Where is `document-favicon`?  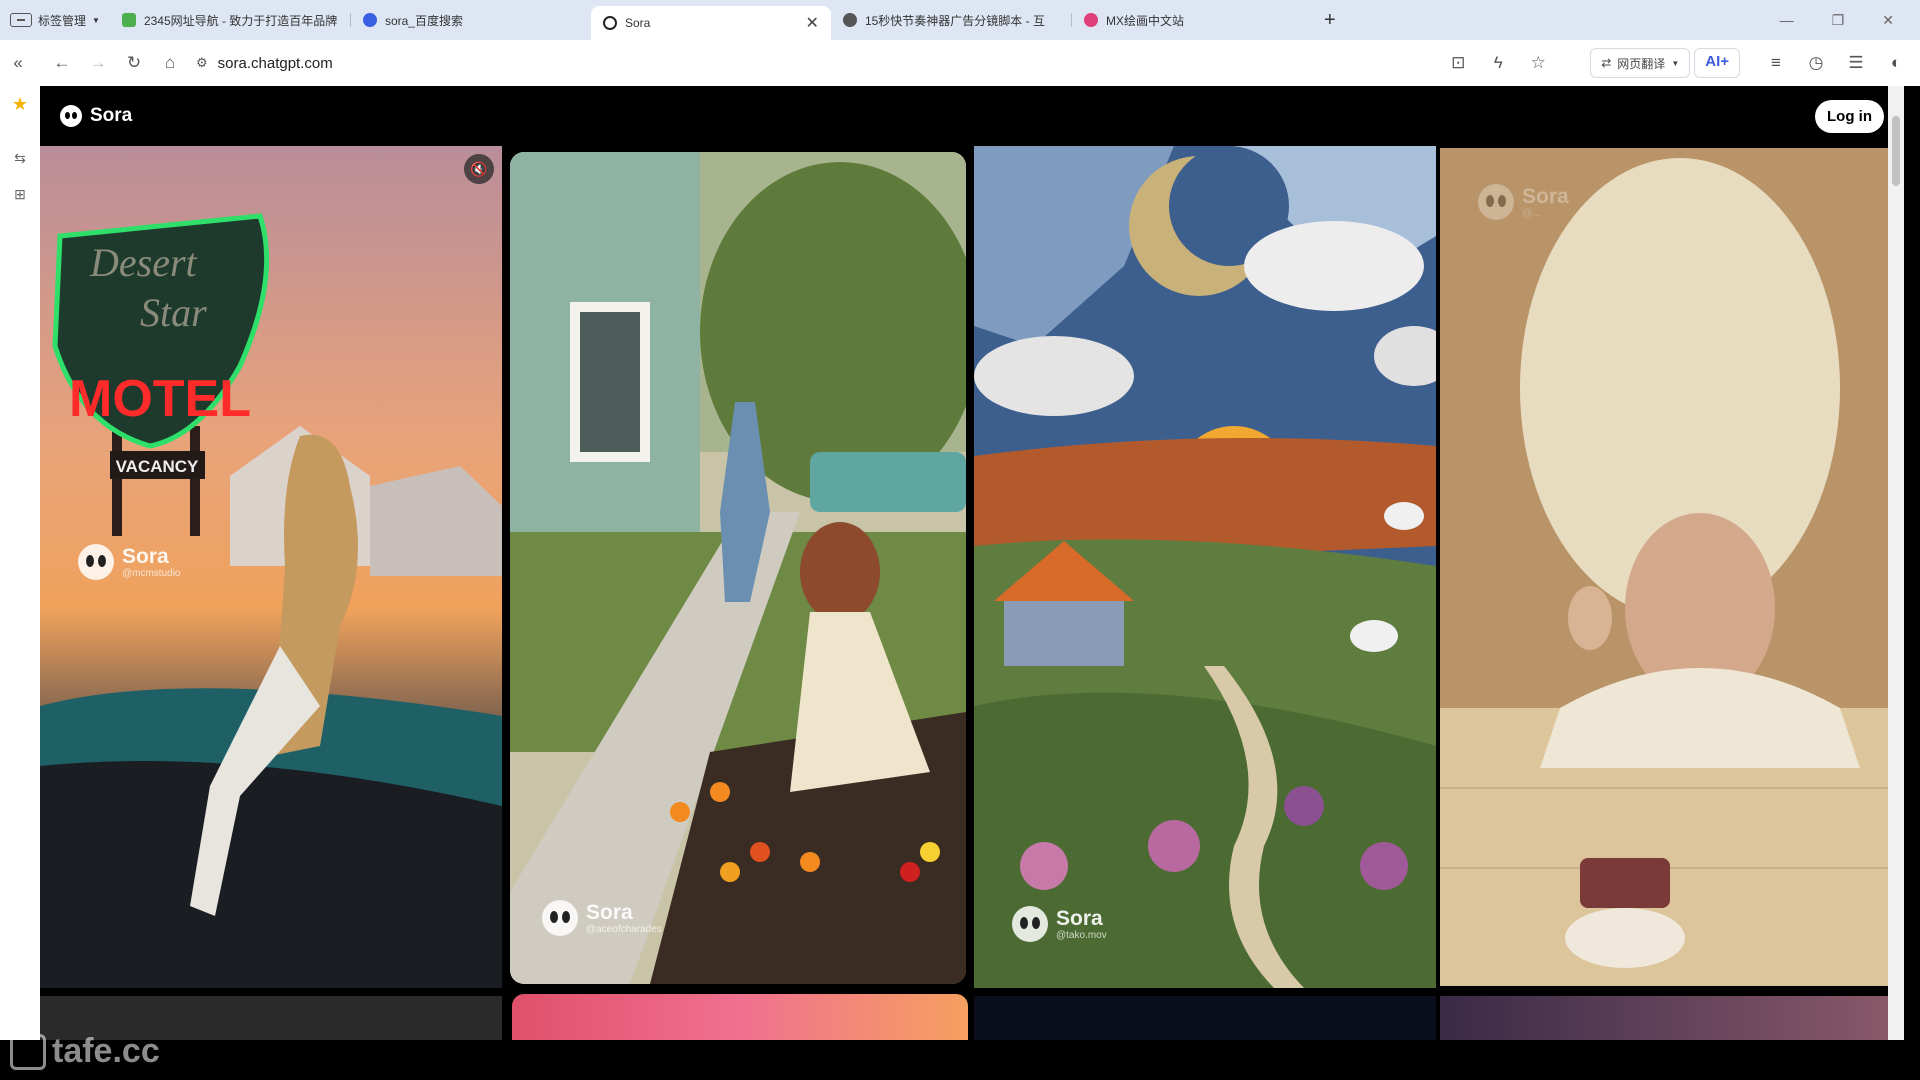
document-favicon is located at coordinates (849, 20).